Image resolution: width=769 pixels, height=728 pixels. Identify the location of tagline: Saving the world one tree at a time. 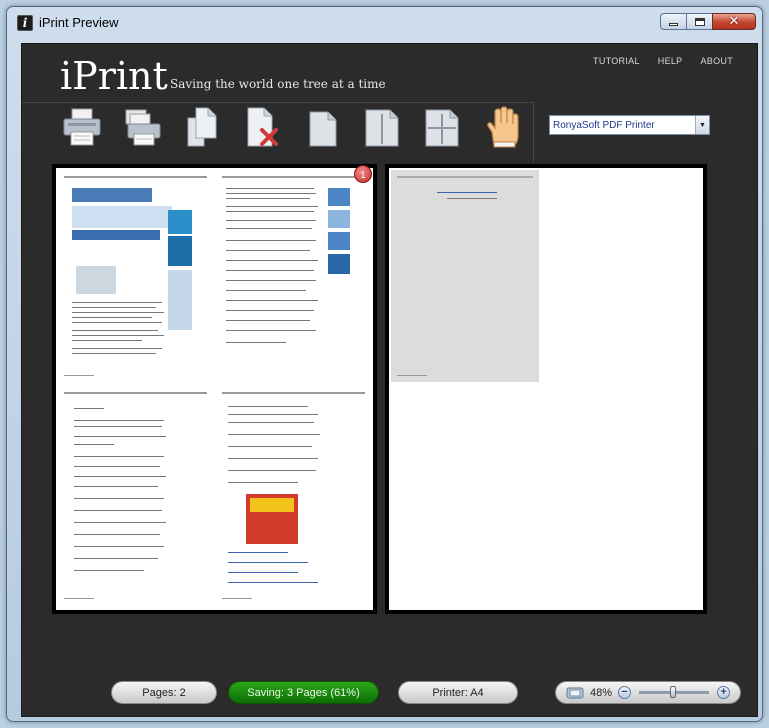
(278, 84).